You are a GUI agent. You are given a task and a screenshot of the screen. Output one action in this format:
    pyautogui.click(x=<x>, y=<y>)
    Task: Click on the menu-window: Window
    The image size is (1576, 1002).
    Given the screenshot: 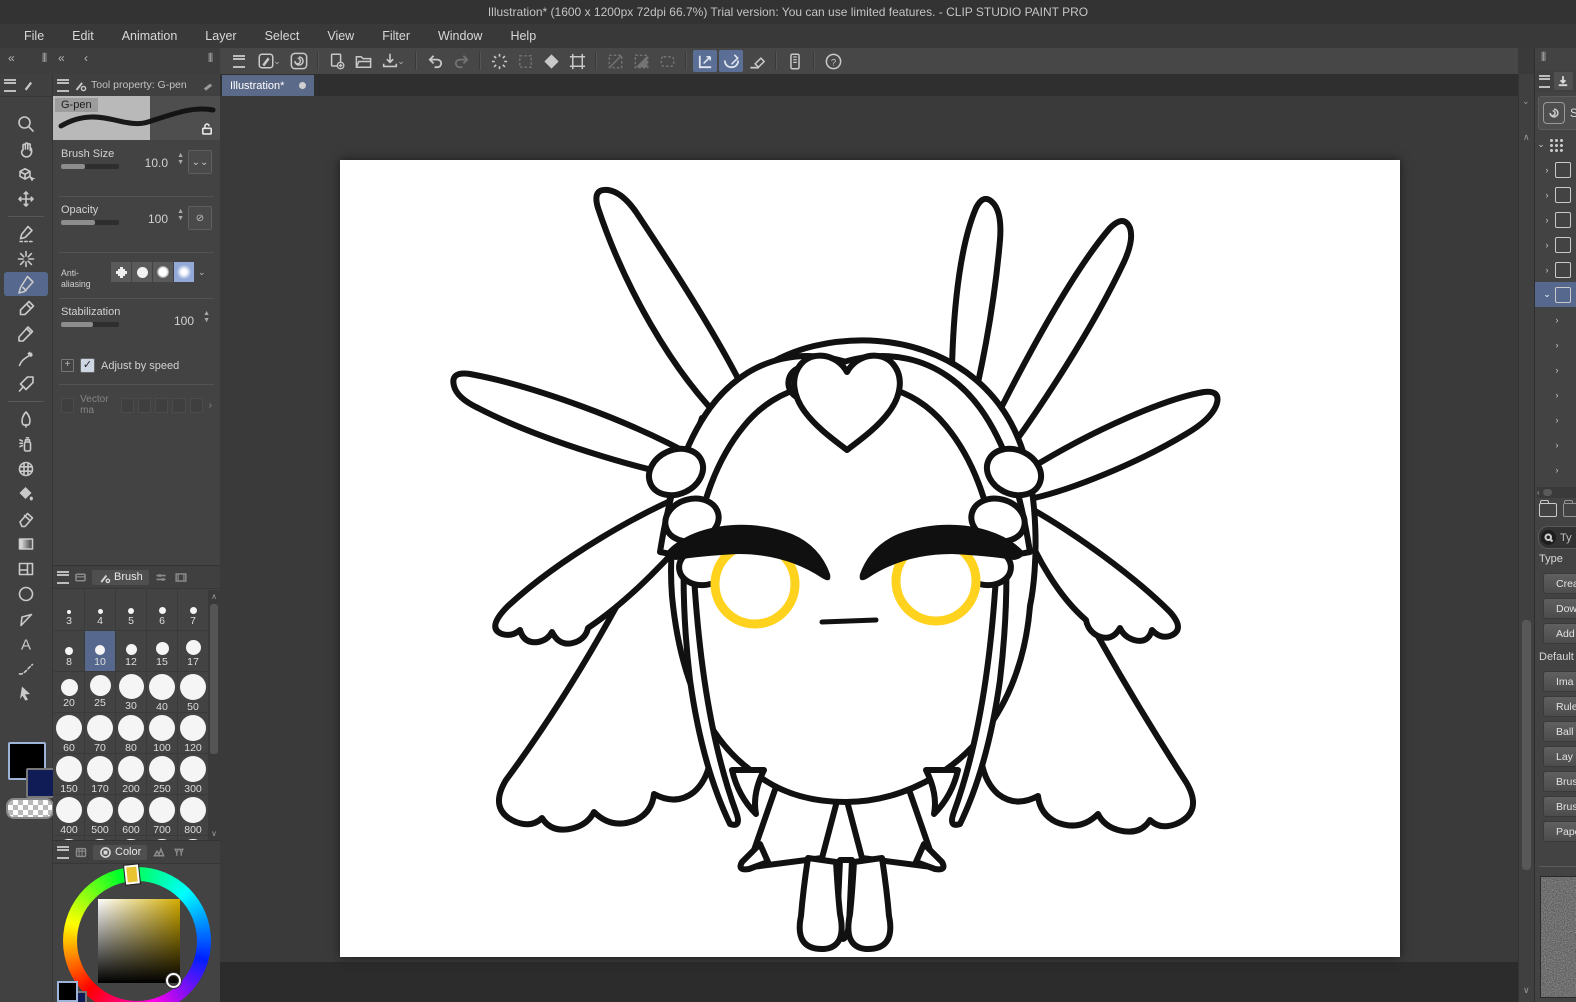 What is the action you would take?
    pyautogui.click(x=460, y=36)
    